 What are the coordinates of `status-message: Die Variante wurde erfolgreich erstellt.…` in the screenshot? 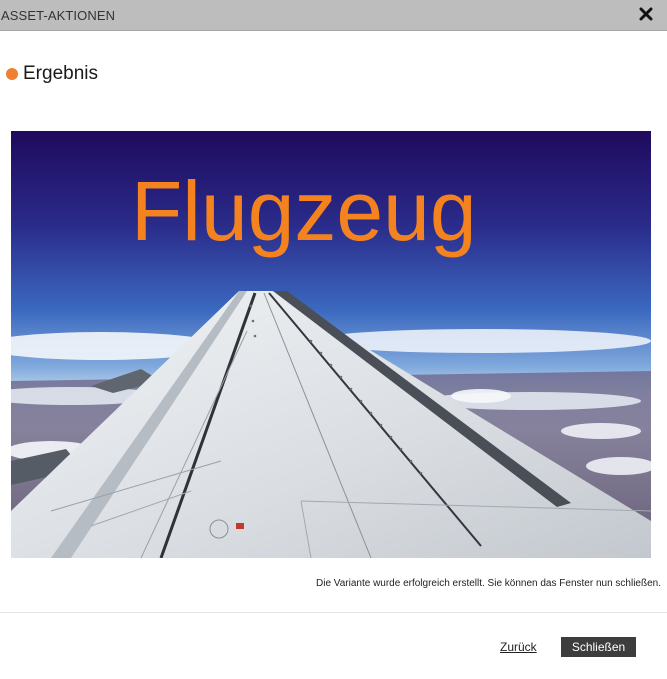 It's located at (488, 583).